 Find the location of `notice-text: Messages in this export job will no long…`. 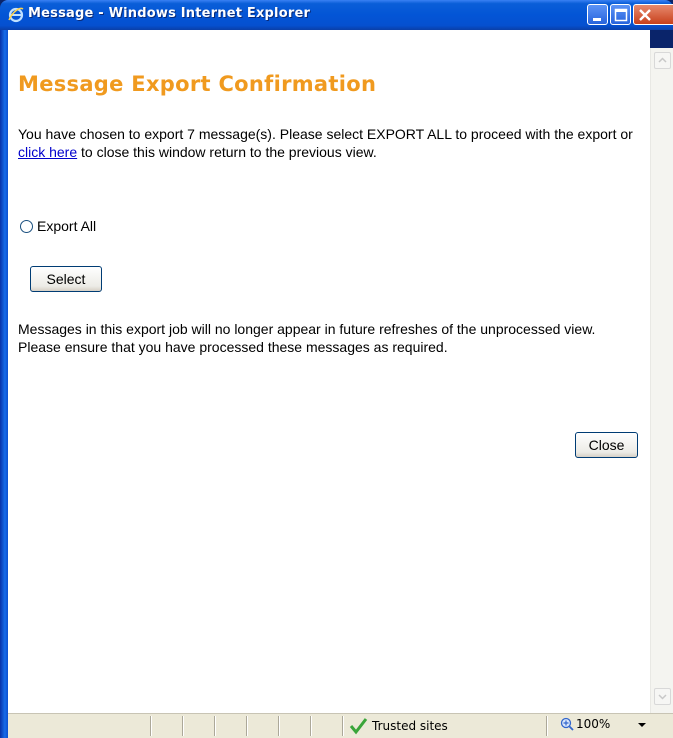

notice-text: Messages in this export job will no long… is located at coordinates (307, 338).